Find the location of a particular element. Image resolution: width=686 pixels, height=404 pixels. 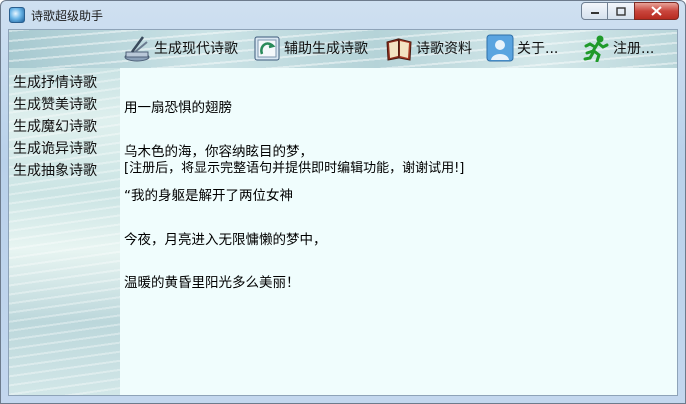

maximize-button is located at coordinates (621, 11).